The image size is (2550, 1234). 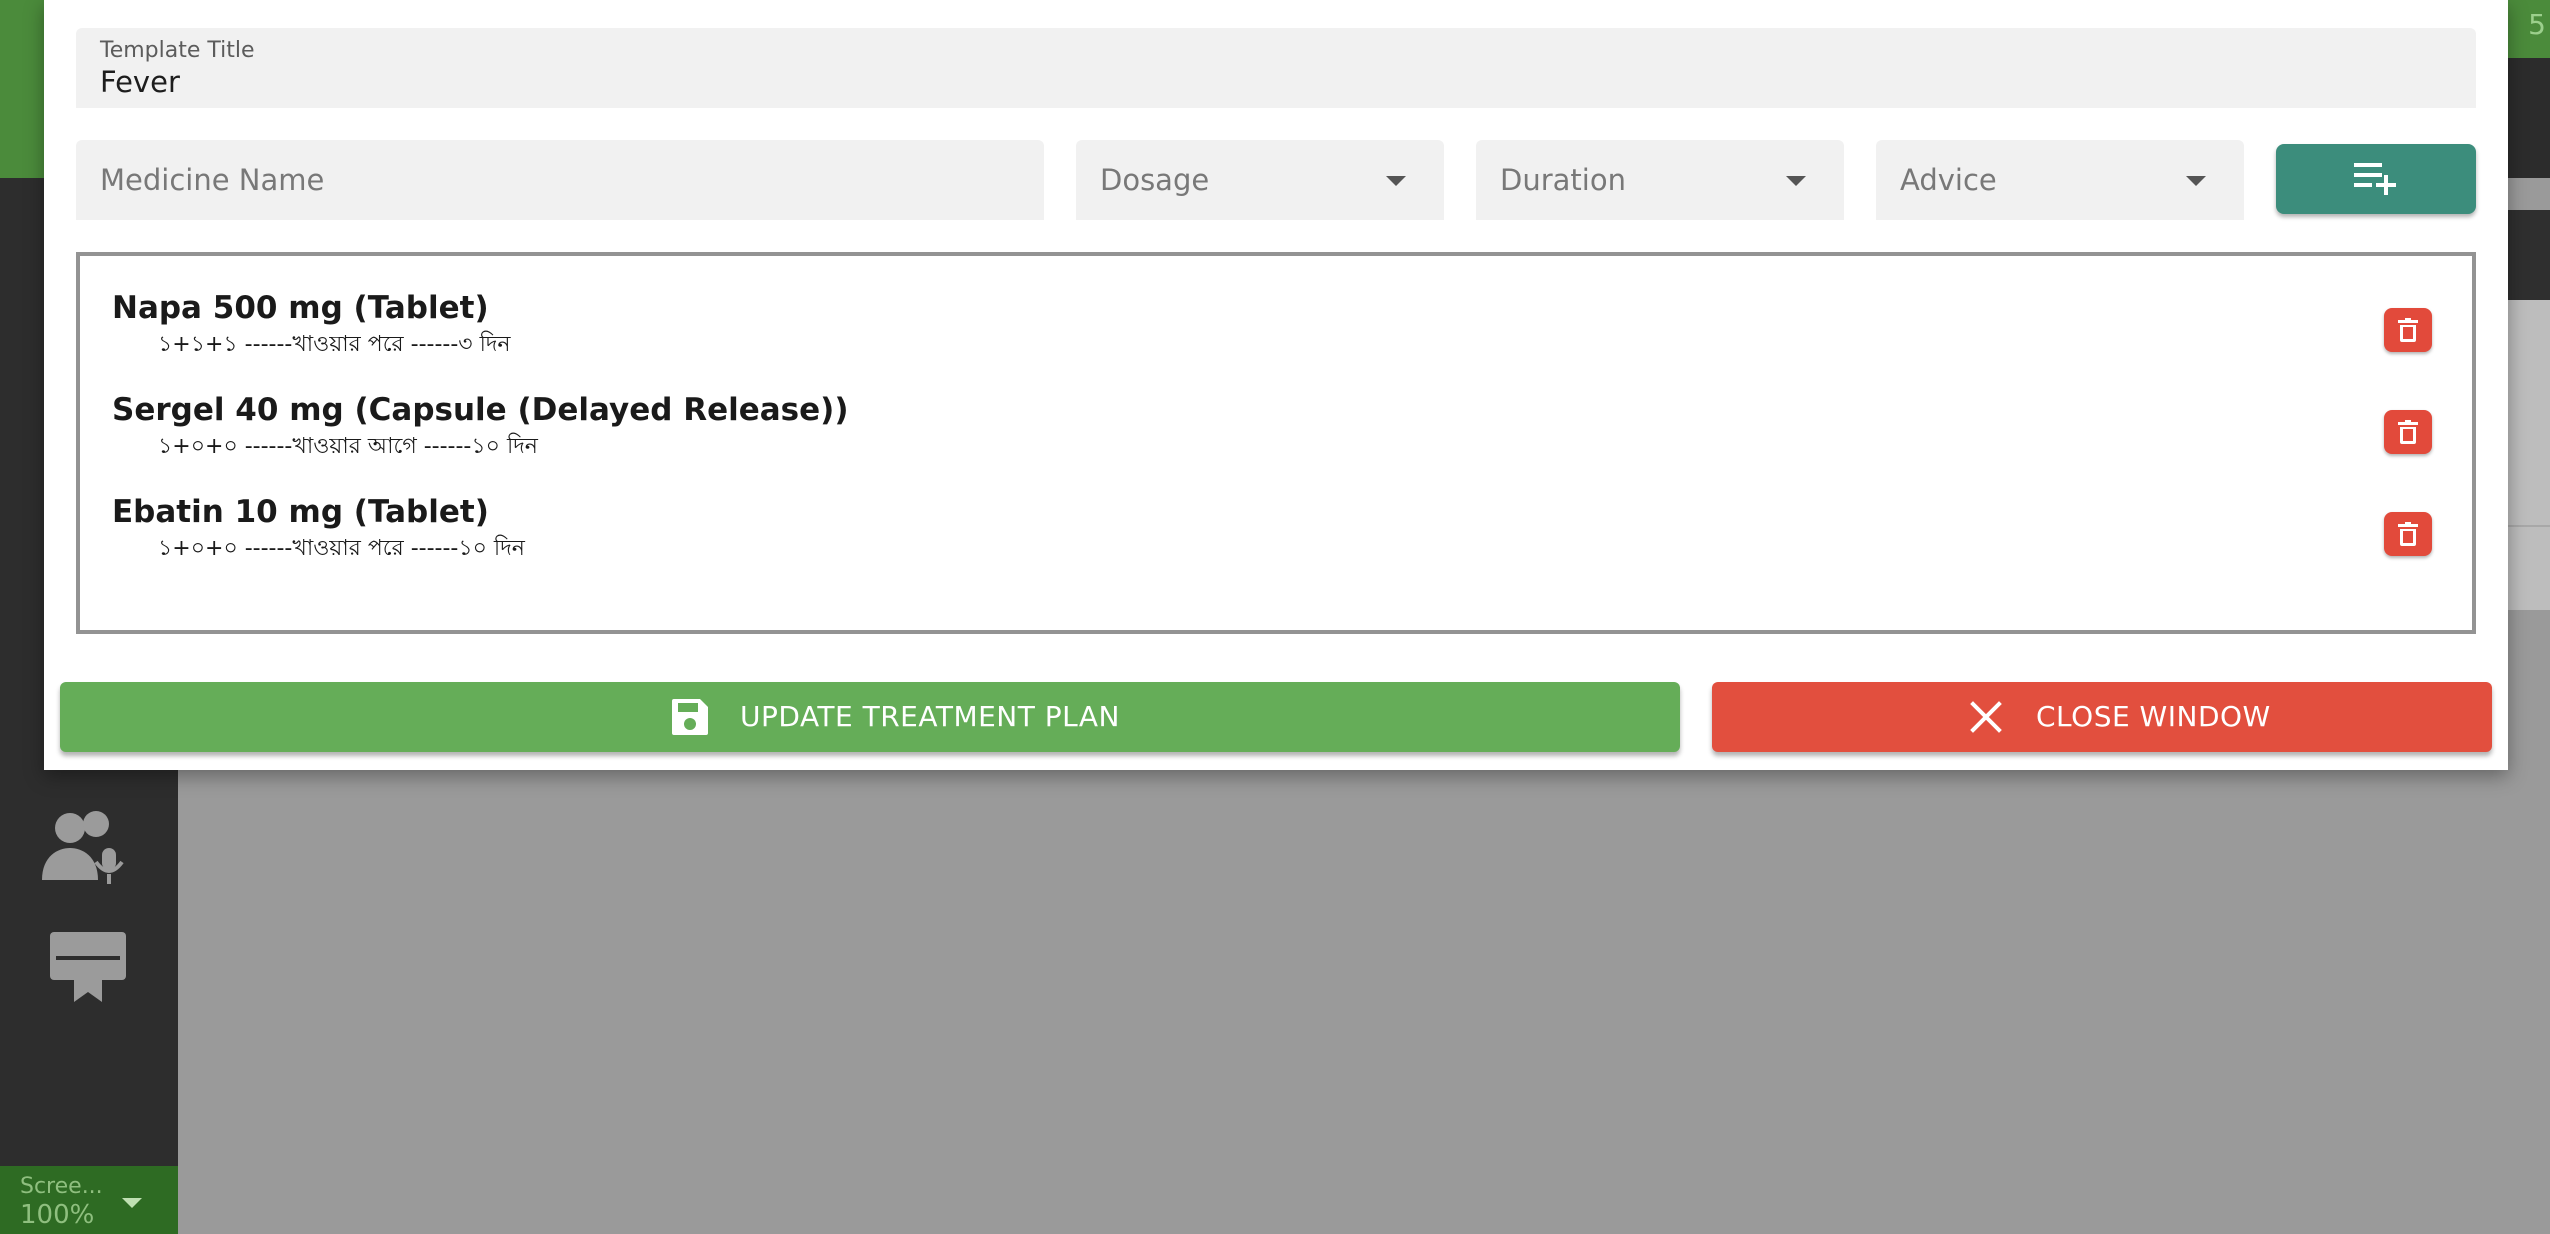 I want to click on header-counter: 5, so click(x=2537, y=24).